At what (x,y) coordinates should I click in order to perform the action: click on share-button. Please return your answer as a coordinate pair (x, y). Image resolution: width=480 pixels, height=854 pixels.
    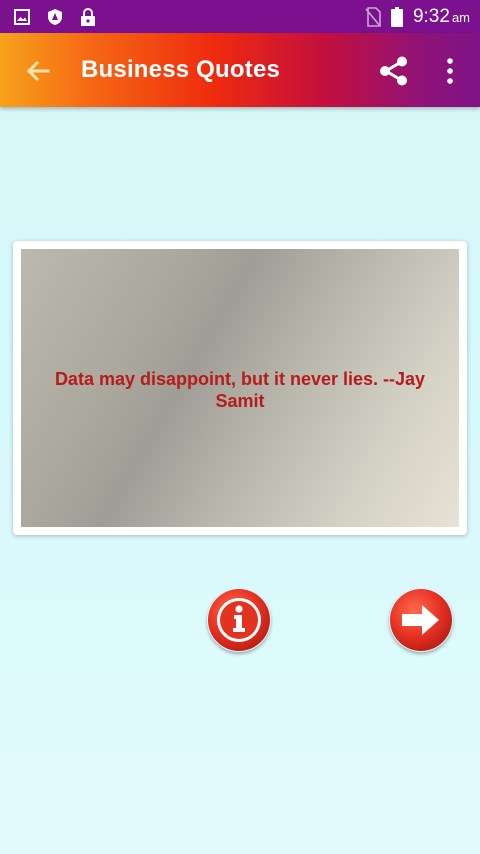
    Looking at the image, I should click on (394, 71).